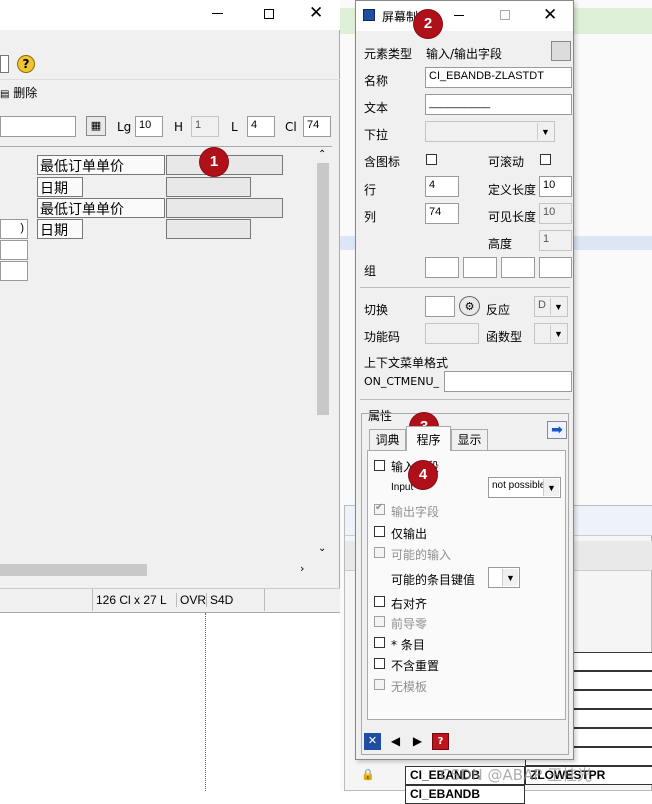  What do you see at coordinates (14, 229) in the screenshot?
I see `canvas-input: )` at bounding box center [14, 229].